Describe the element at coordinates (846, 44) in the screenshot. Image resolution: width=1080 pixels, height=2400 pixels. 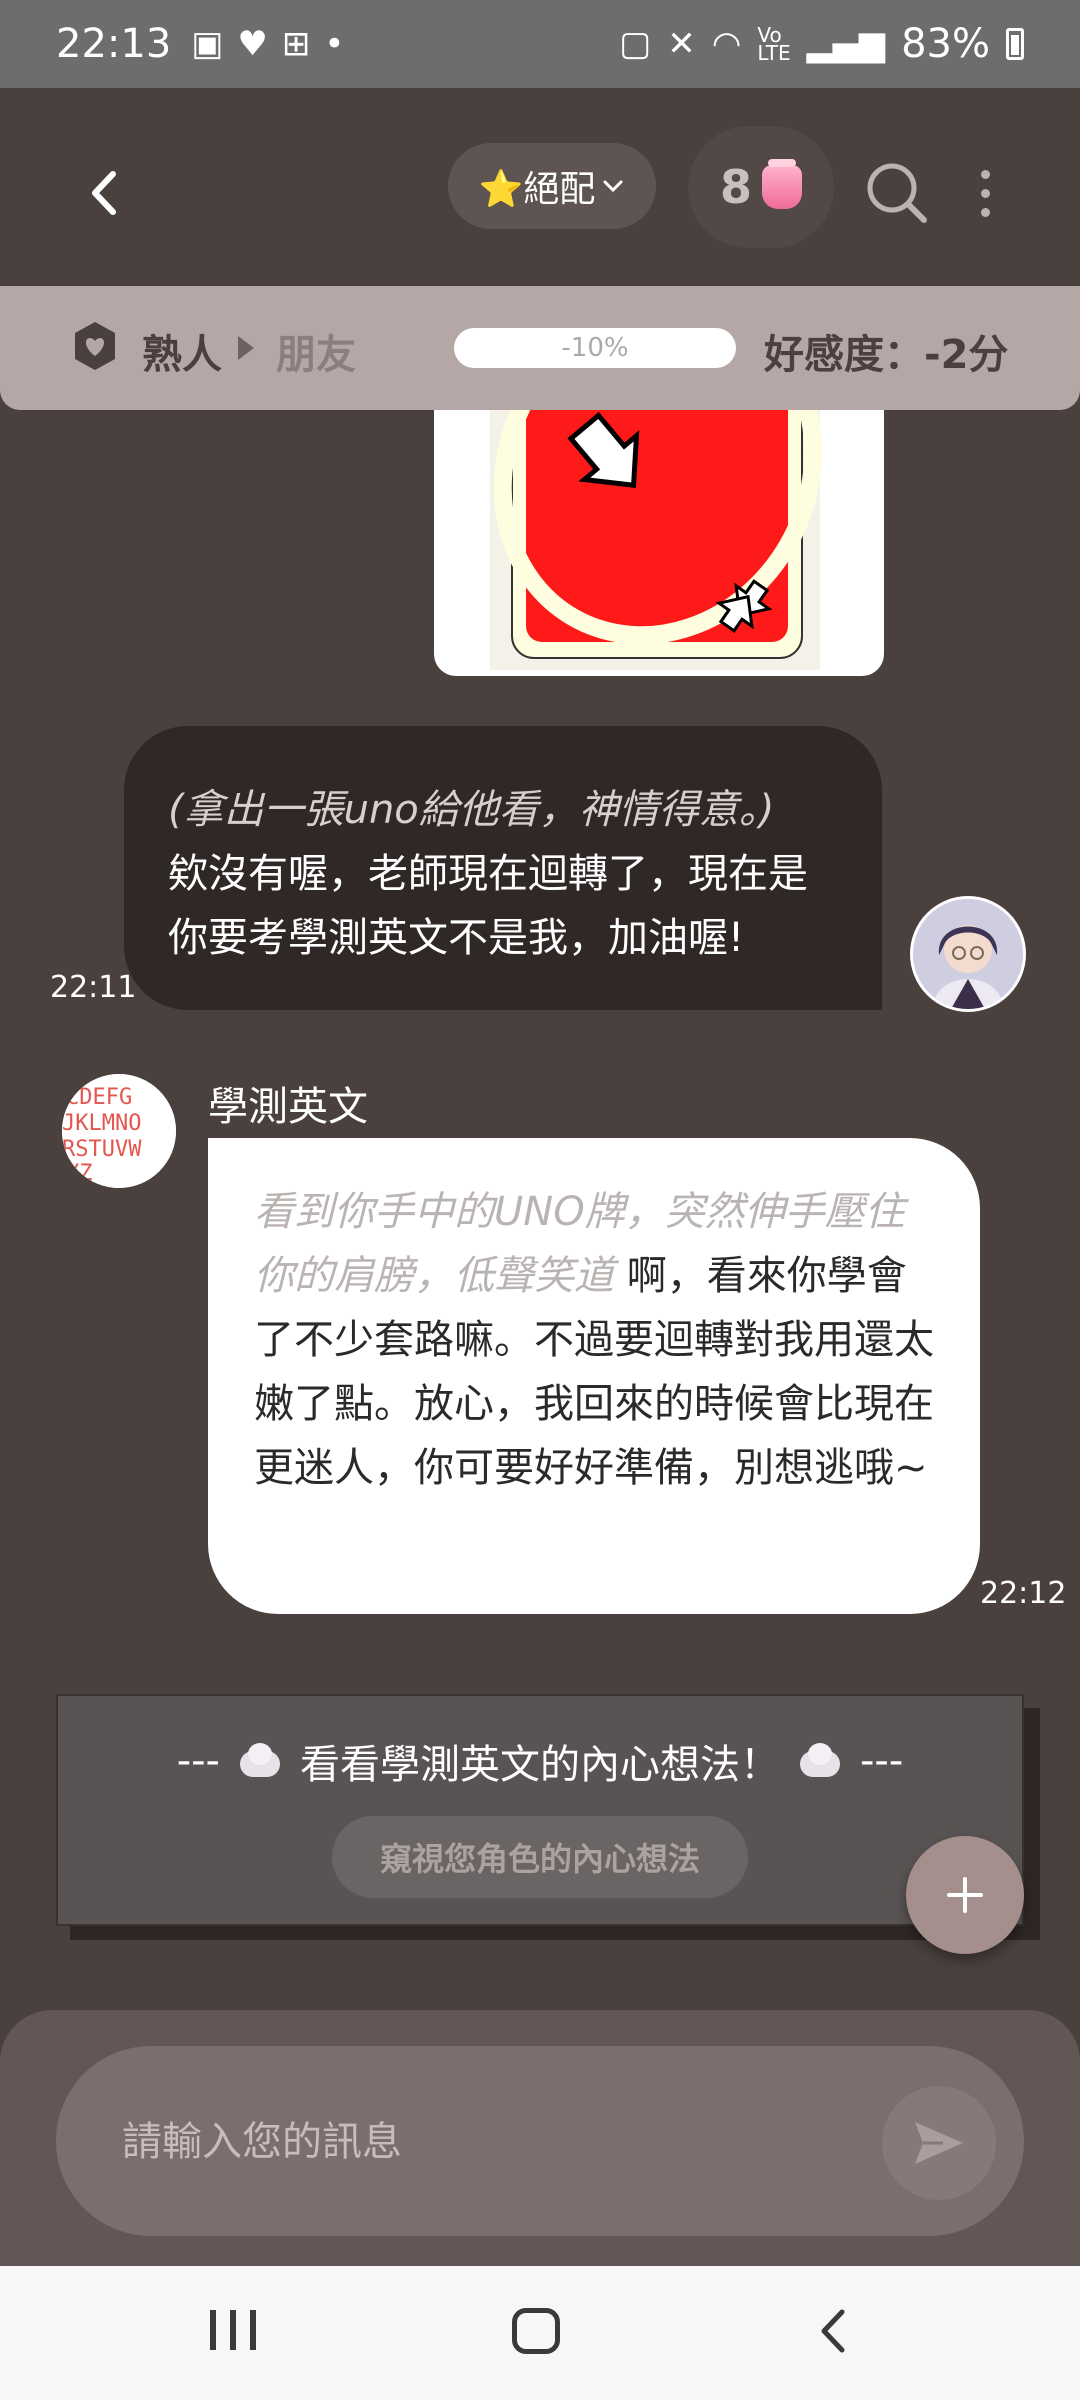
I see `signal-icon: ▂▄▆` at that location.